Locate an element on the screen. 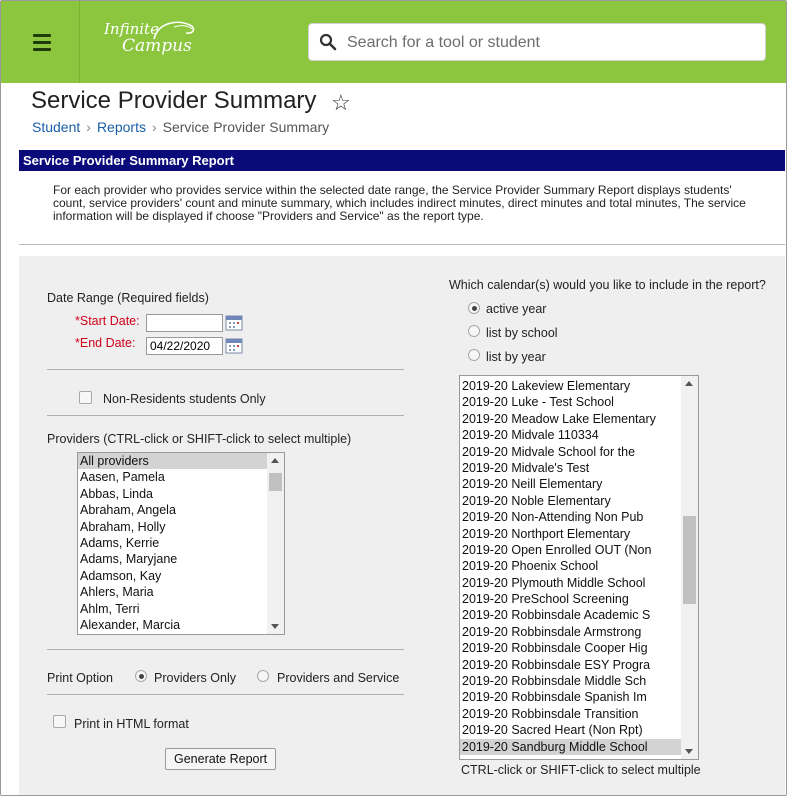 This screenshot has height=796, width=789. non-residents-label: Non-Residents students Only is located at coordinates (184, 399).